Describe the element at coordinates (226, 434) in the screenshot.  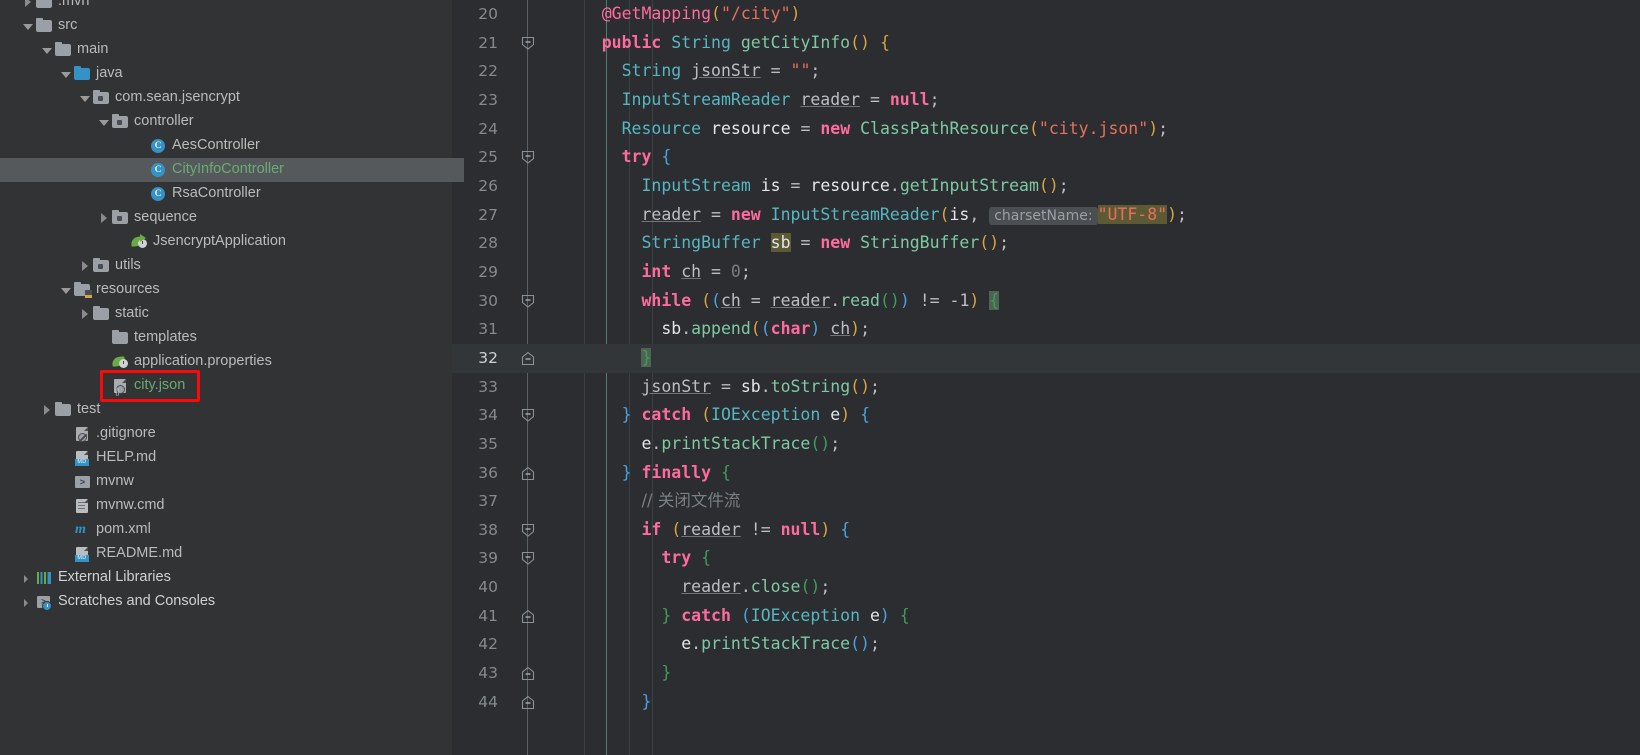
I see `tree-row--gitignore: .gitignore` at that location.